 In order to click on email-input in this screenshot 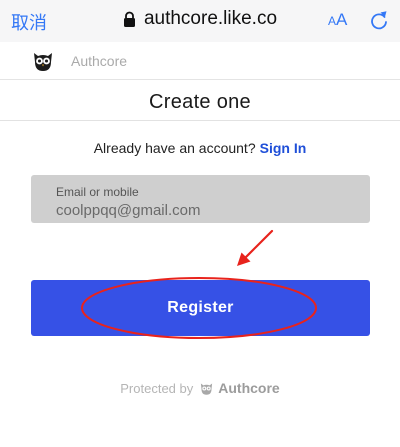, I will do `click(206, 210)`.